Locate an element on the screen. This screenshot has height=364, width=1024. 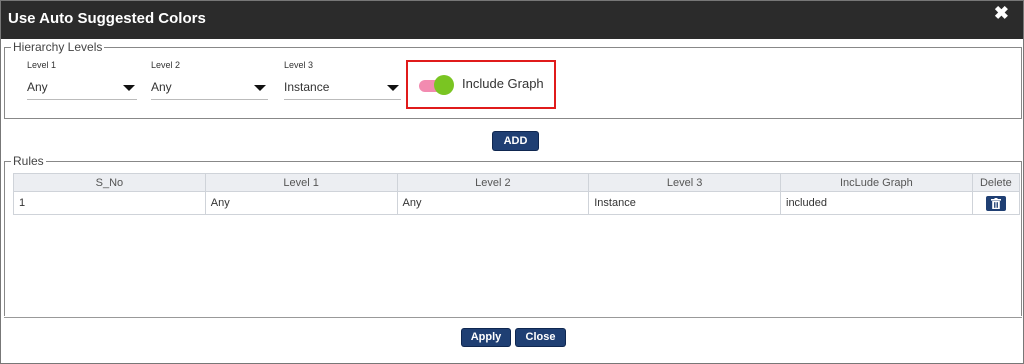
delete-row-button is located at coordinates (995, 203).